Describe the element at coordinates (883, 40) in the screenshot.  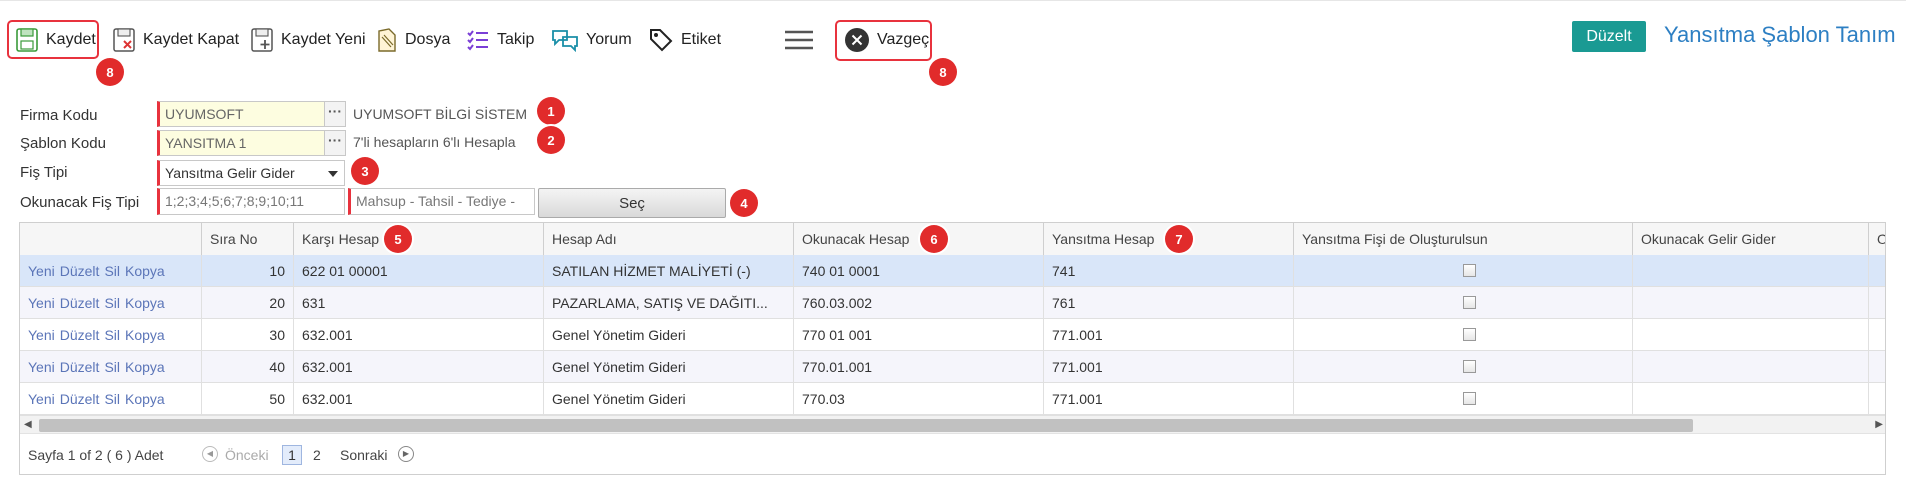
I see `cancel-highlight` at that location.